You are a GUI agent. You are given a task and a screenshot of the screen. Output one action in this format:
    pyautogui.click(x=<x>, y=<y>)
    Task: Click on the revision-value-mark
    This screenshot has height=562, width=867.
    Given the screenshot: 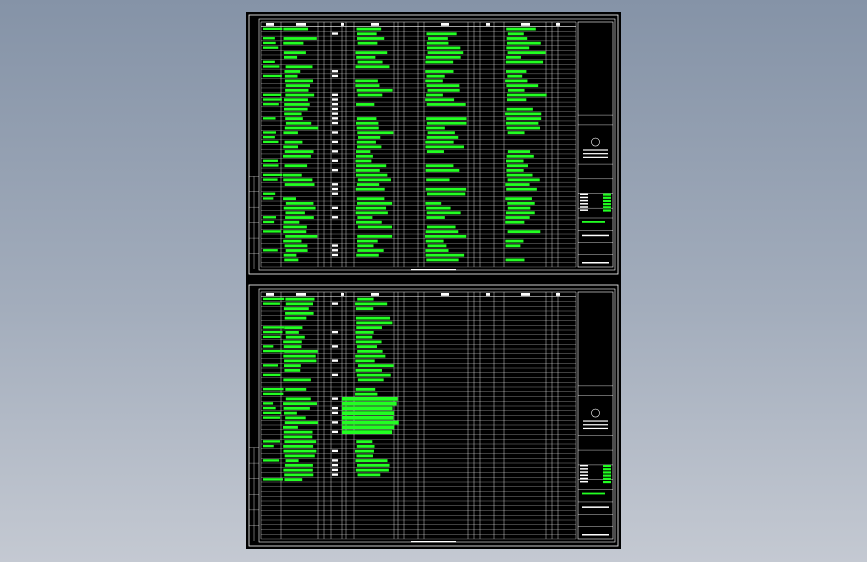 What is the action you would take?
    pyautogui.click(x=607, y=204)
    